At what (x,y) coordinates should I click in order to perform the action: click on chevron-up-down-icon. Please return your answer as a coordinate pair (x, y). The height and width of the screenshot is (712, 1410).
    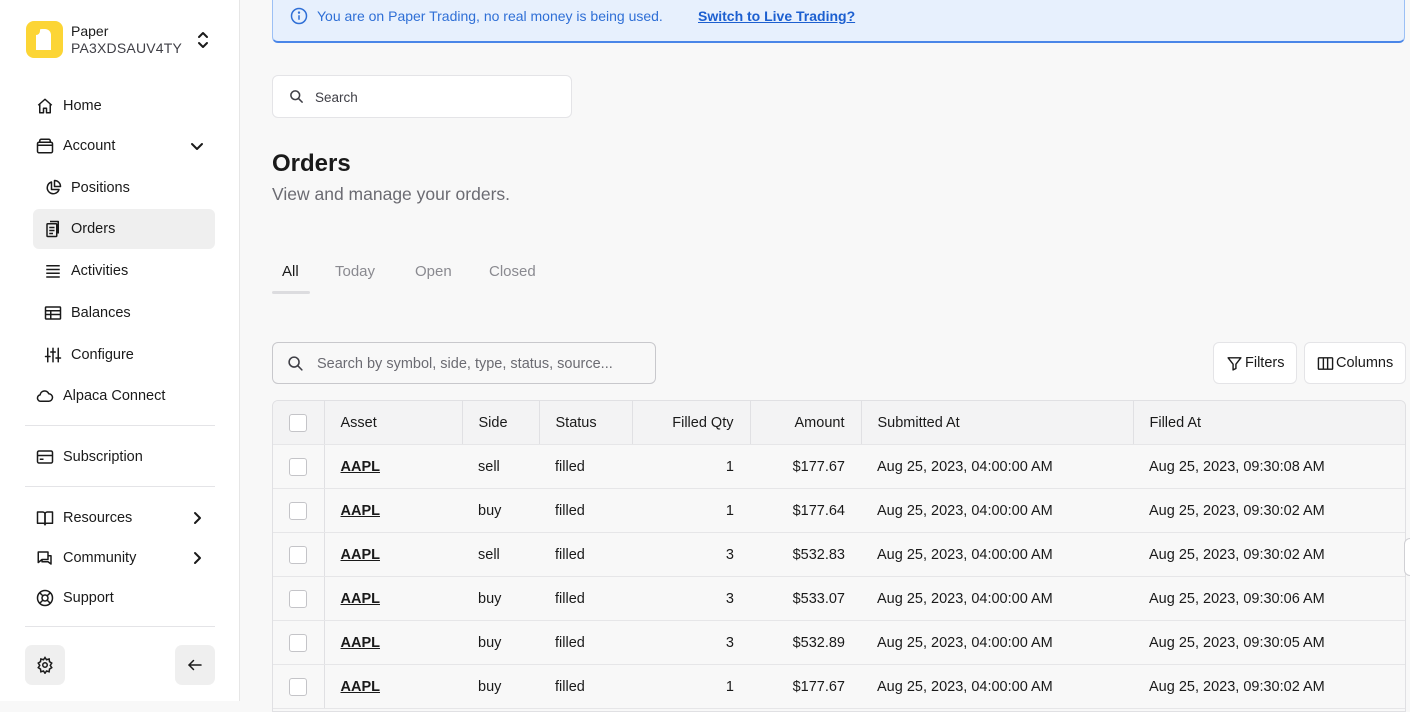
    Looking at the image, I should click on (203, 40).